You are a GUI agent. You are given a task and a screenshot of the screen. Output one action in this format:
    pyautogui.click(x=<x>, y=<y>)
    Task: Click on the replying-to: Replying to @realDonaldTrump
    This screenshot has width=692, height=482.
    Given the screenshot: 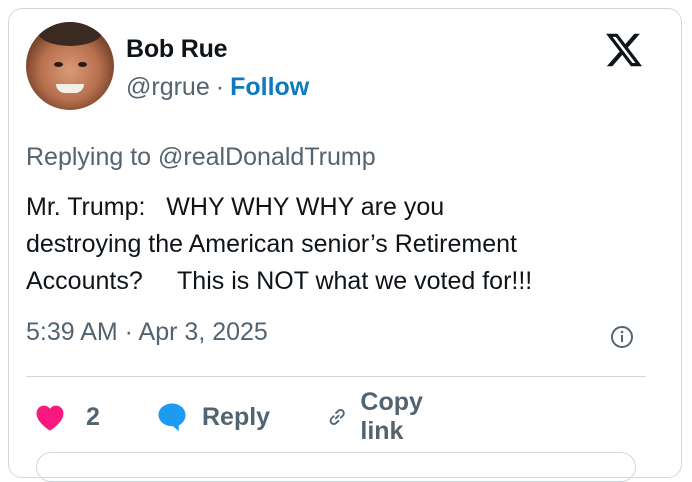 What is the action you would take?
    pyautogui.click(x=201, y=157)
    